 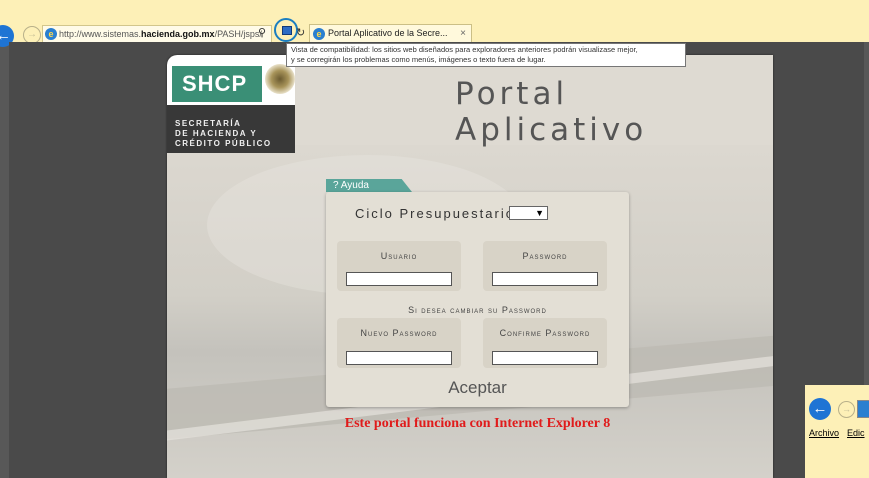 What do you see at coordinates (100, 34) in the screenshot?
I see `address-prefix: http://www.sistemas.` at bounding box center [100, 34].